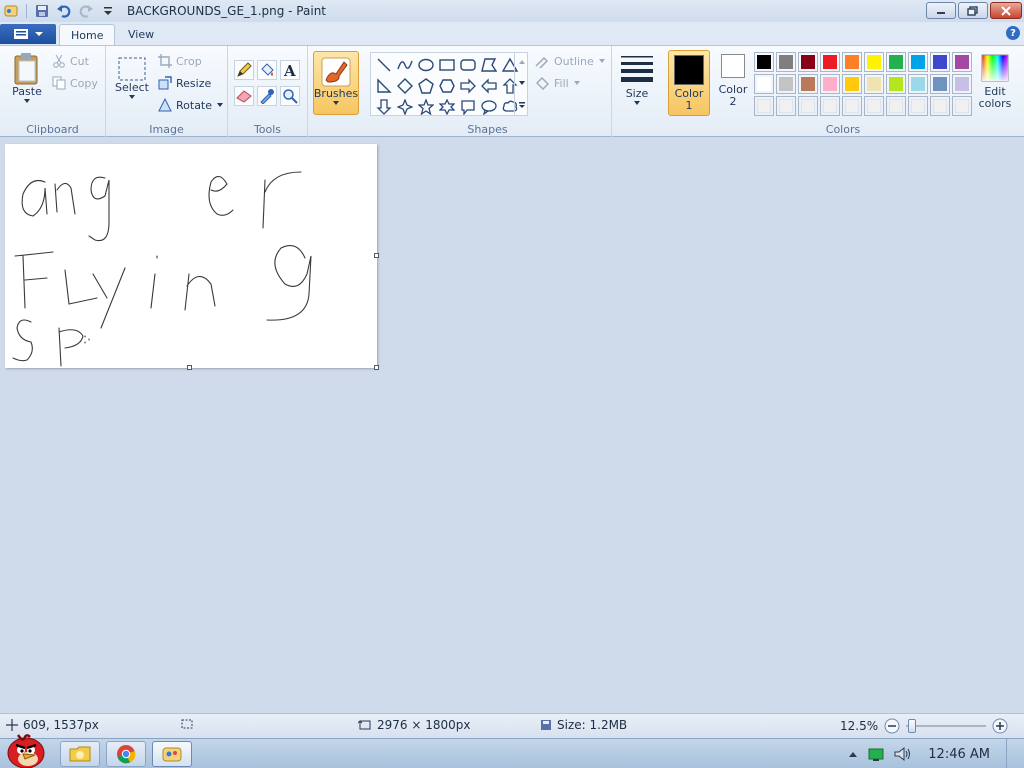  Describe the element at coordinates (87, 35) in the screenshot. I see `tab-home: Home` at that location.